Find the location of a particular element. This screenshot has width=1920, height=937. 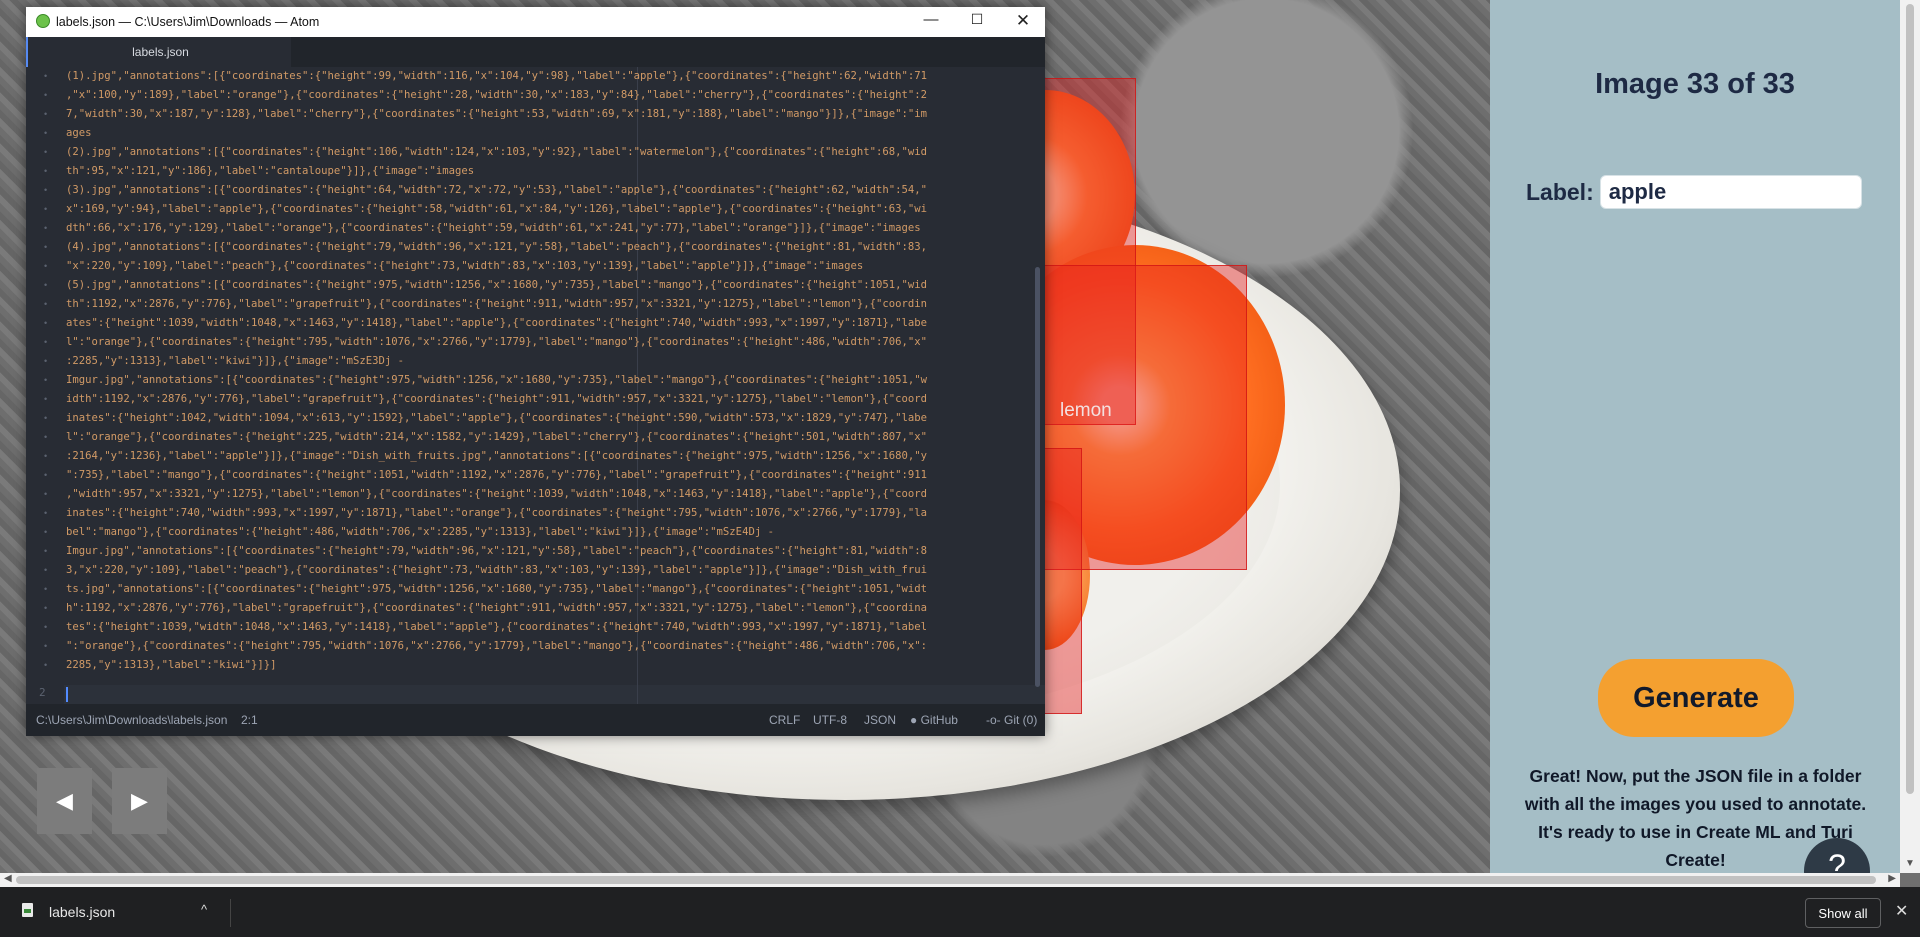

bounding-box is located at coordinates (1062, 581).